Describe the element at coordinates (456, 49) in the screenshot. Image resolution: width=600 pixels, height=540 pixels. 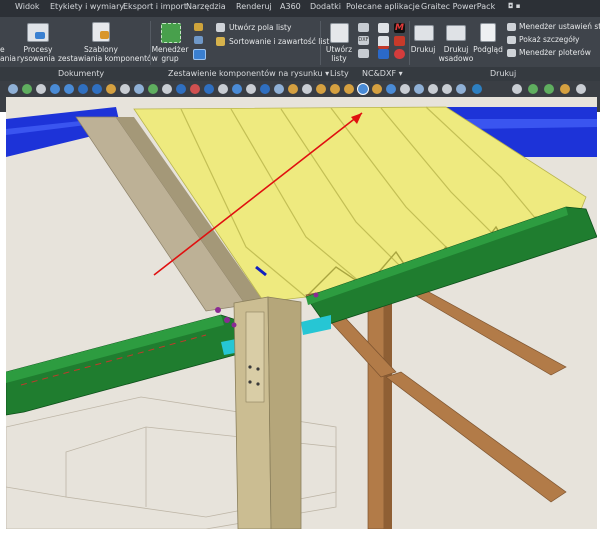
I see `drukuj-wsadowo-label-1: Drukuj` at that location.